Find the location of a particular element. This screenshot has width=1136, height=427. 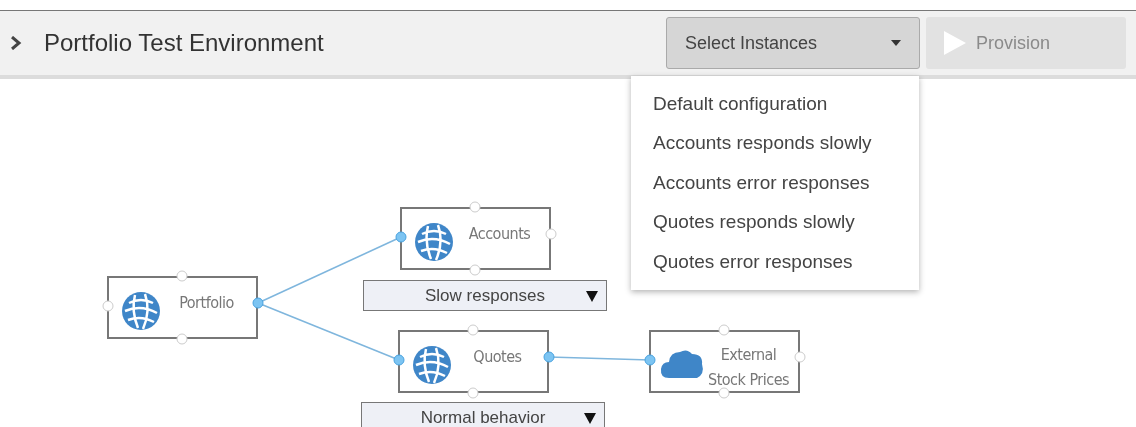

node-label: Portfolio is located at coordinates (206, 303).